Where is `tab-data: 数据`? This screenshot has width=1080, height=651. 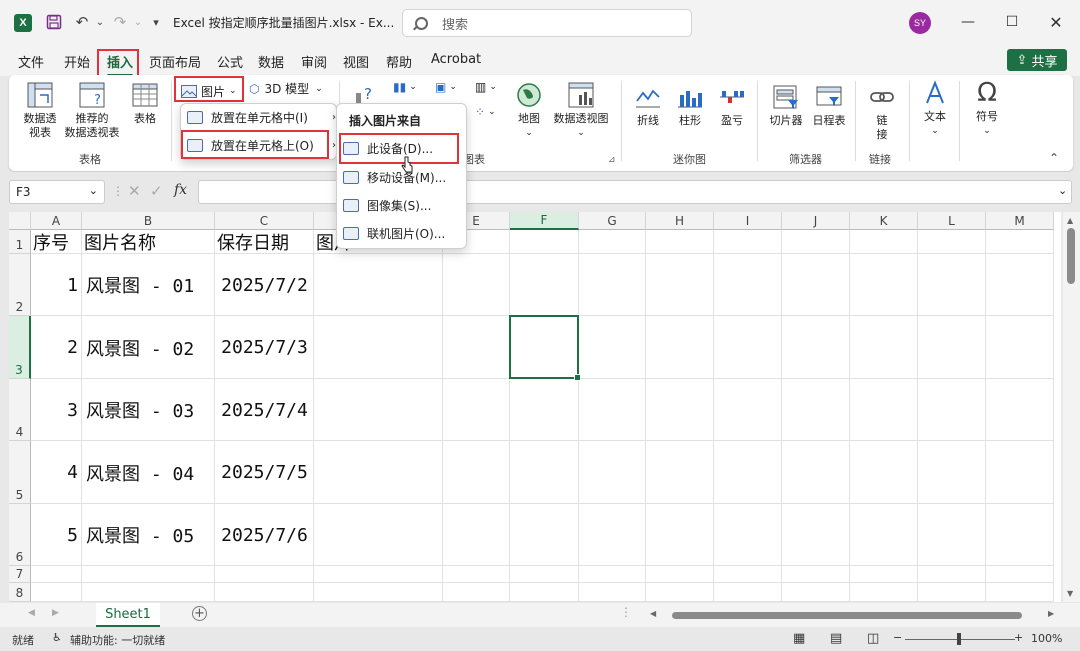 tab-data: 数据 is located at coordinates (271, 61).